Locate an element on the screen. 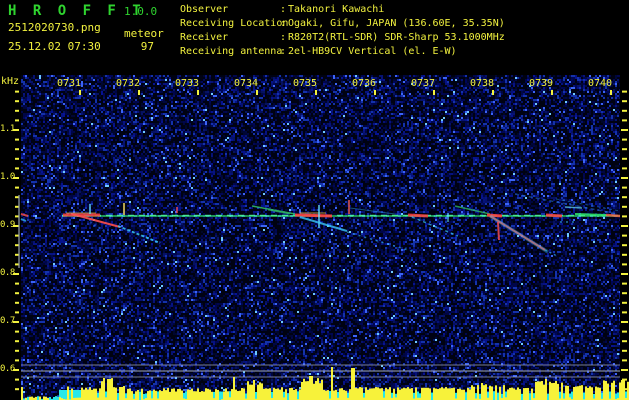 The width and height of the screenshot is (629, 400). time-label: 0734 is located at coordinates (246, 83).